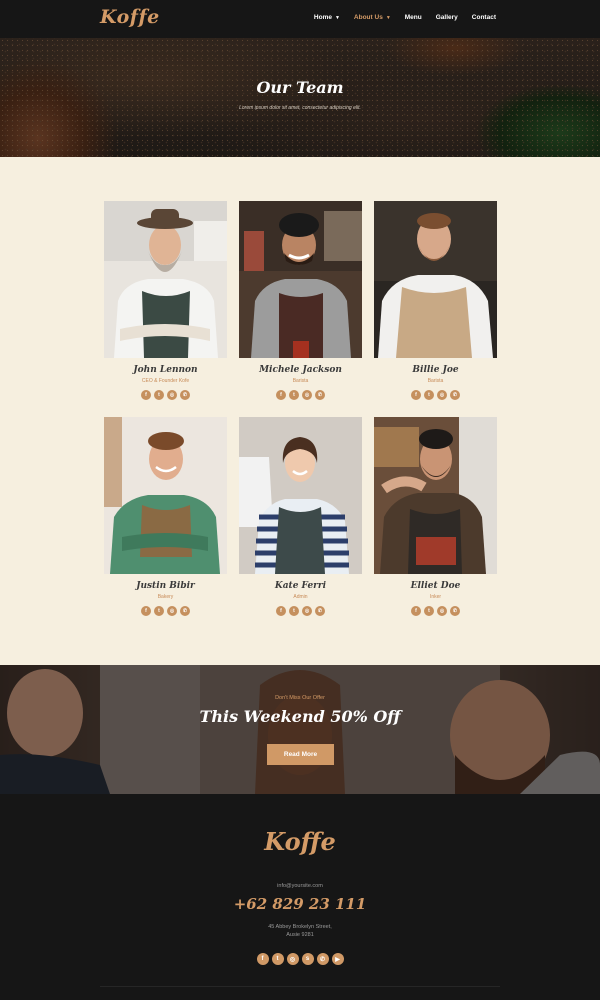  I want to click on youtube-icon: ▶, so click(337, 959).